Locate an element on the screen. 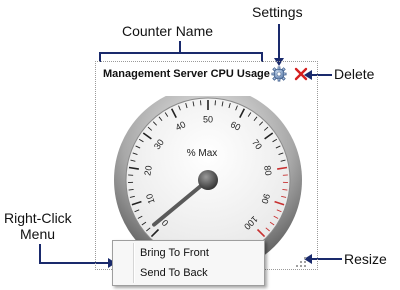 The height and width of the screenshot is (290, 400). gauge-hub is located at coordinates (208, 180).